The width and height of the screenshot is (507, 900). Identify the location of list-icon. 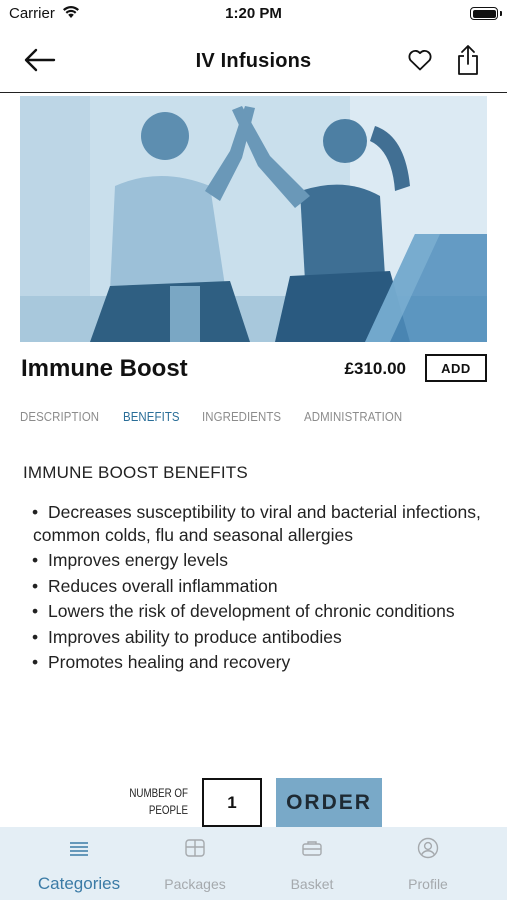
(79, 849).